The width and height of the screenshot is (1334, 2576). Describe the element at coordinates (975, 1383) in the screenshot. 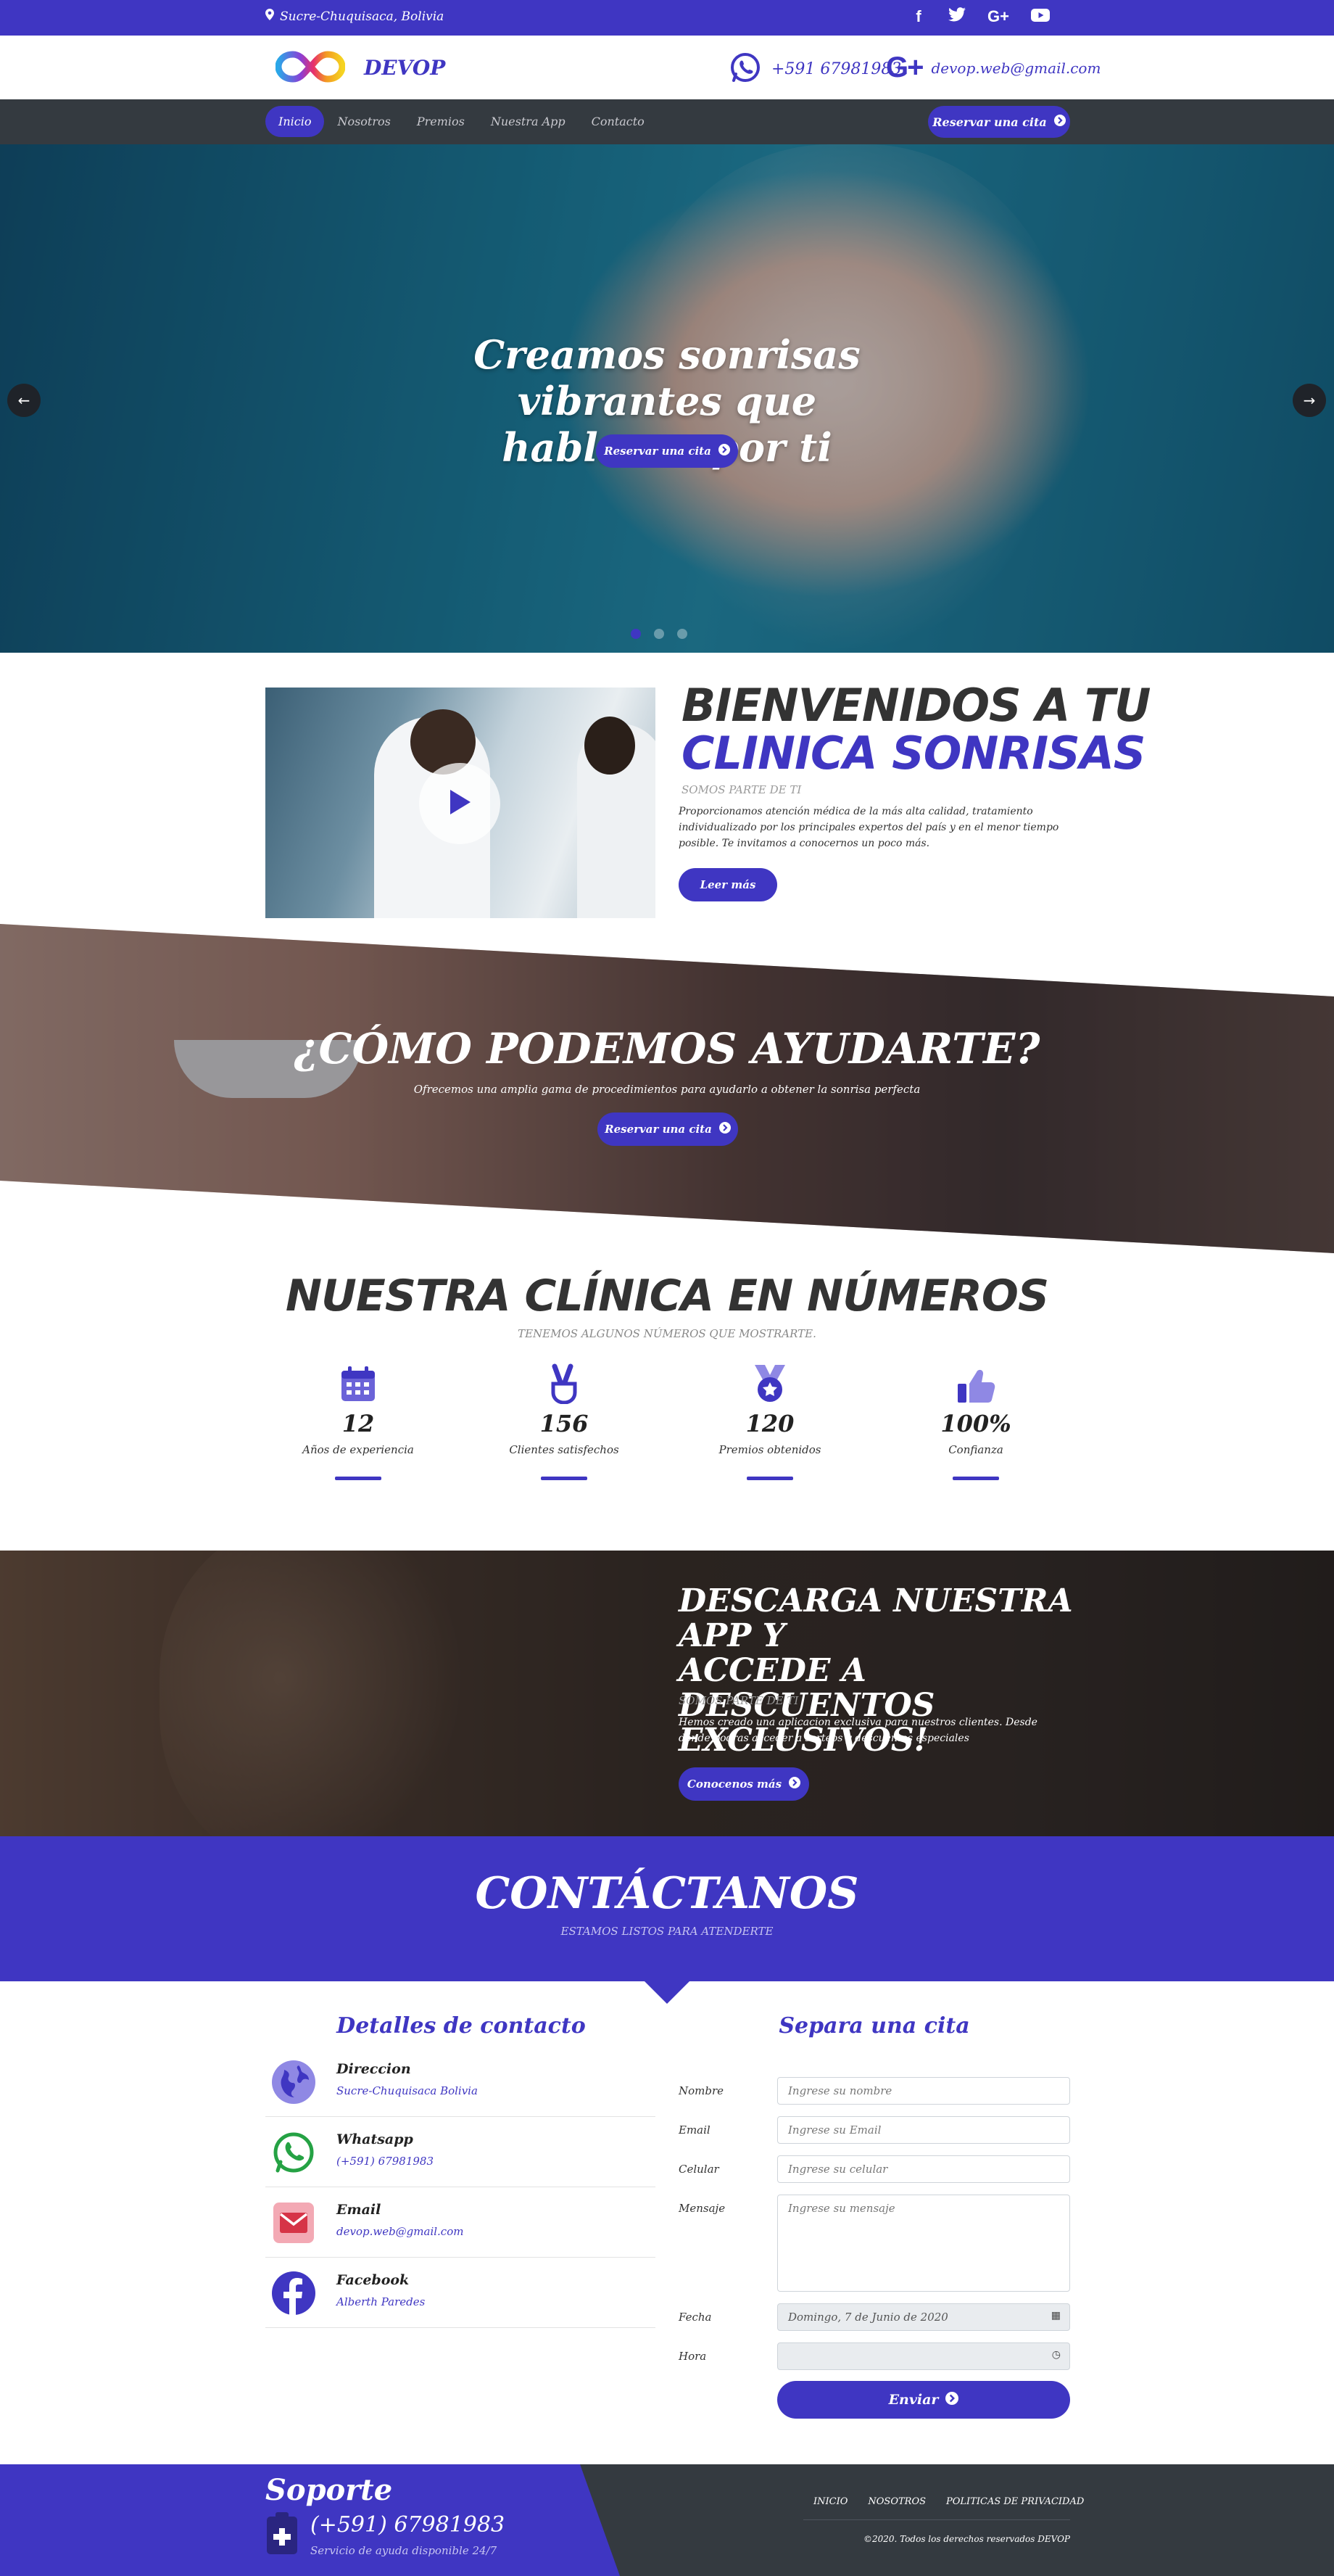

I see `thumbs-up-icon` at that location.